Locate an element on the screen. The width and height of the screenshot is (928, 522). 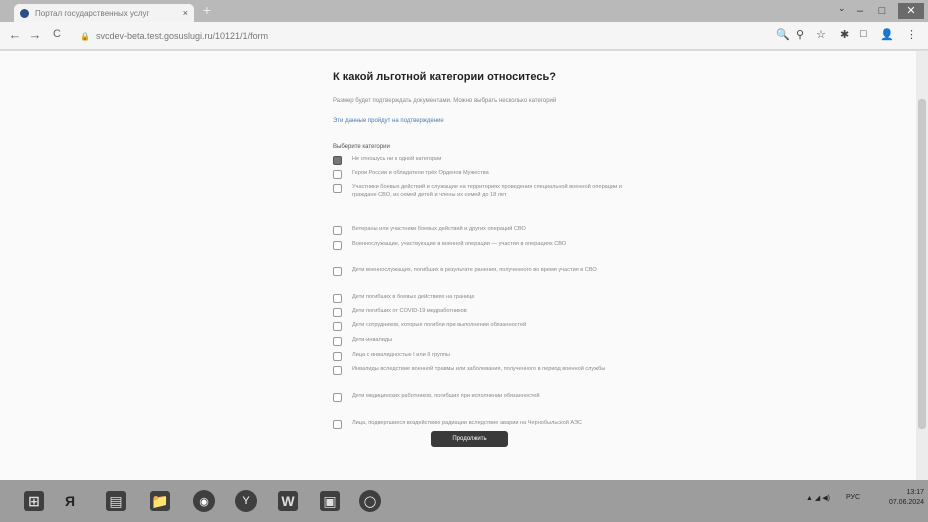
app-window-icon: ▣ is located at coordinates (330, 501).